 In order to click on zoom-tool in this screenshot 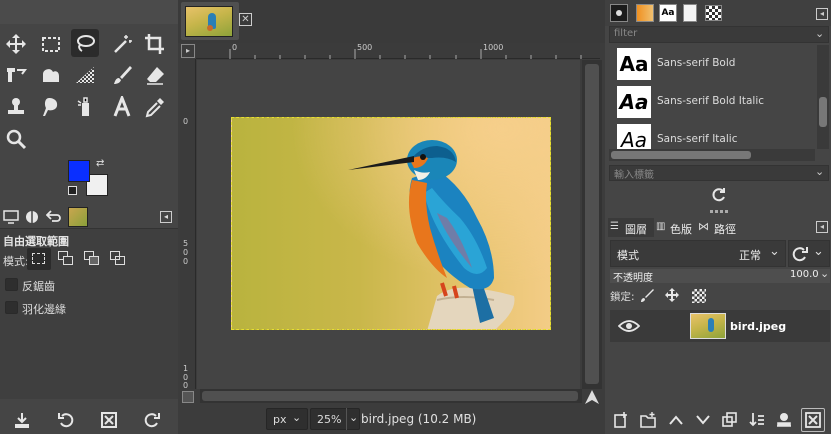, I will do `click(16, 139)`.